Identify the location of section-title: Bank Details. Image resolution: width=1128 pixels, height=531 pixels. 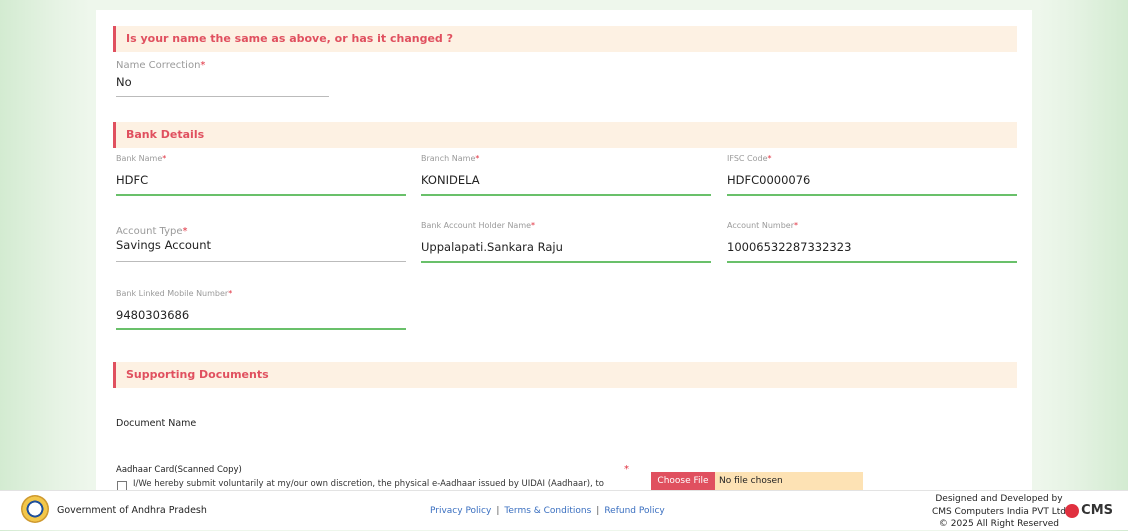
(165, 134).